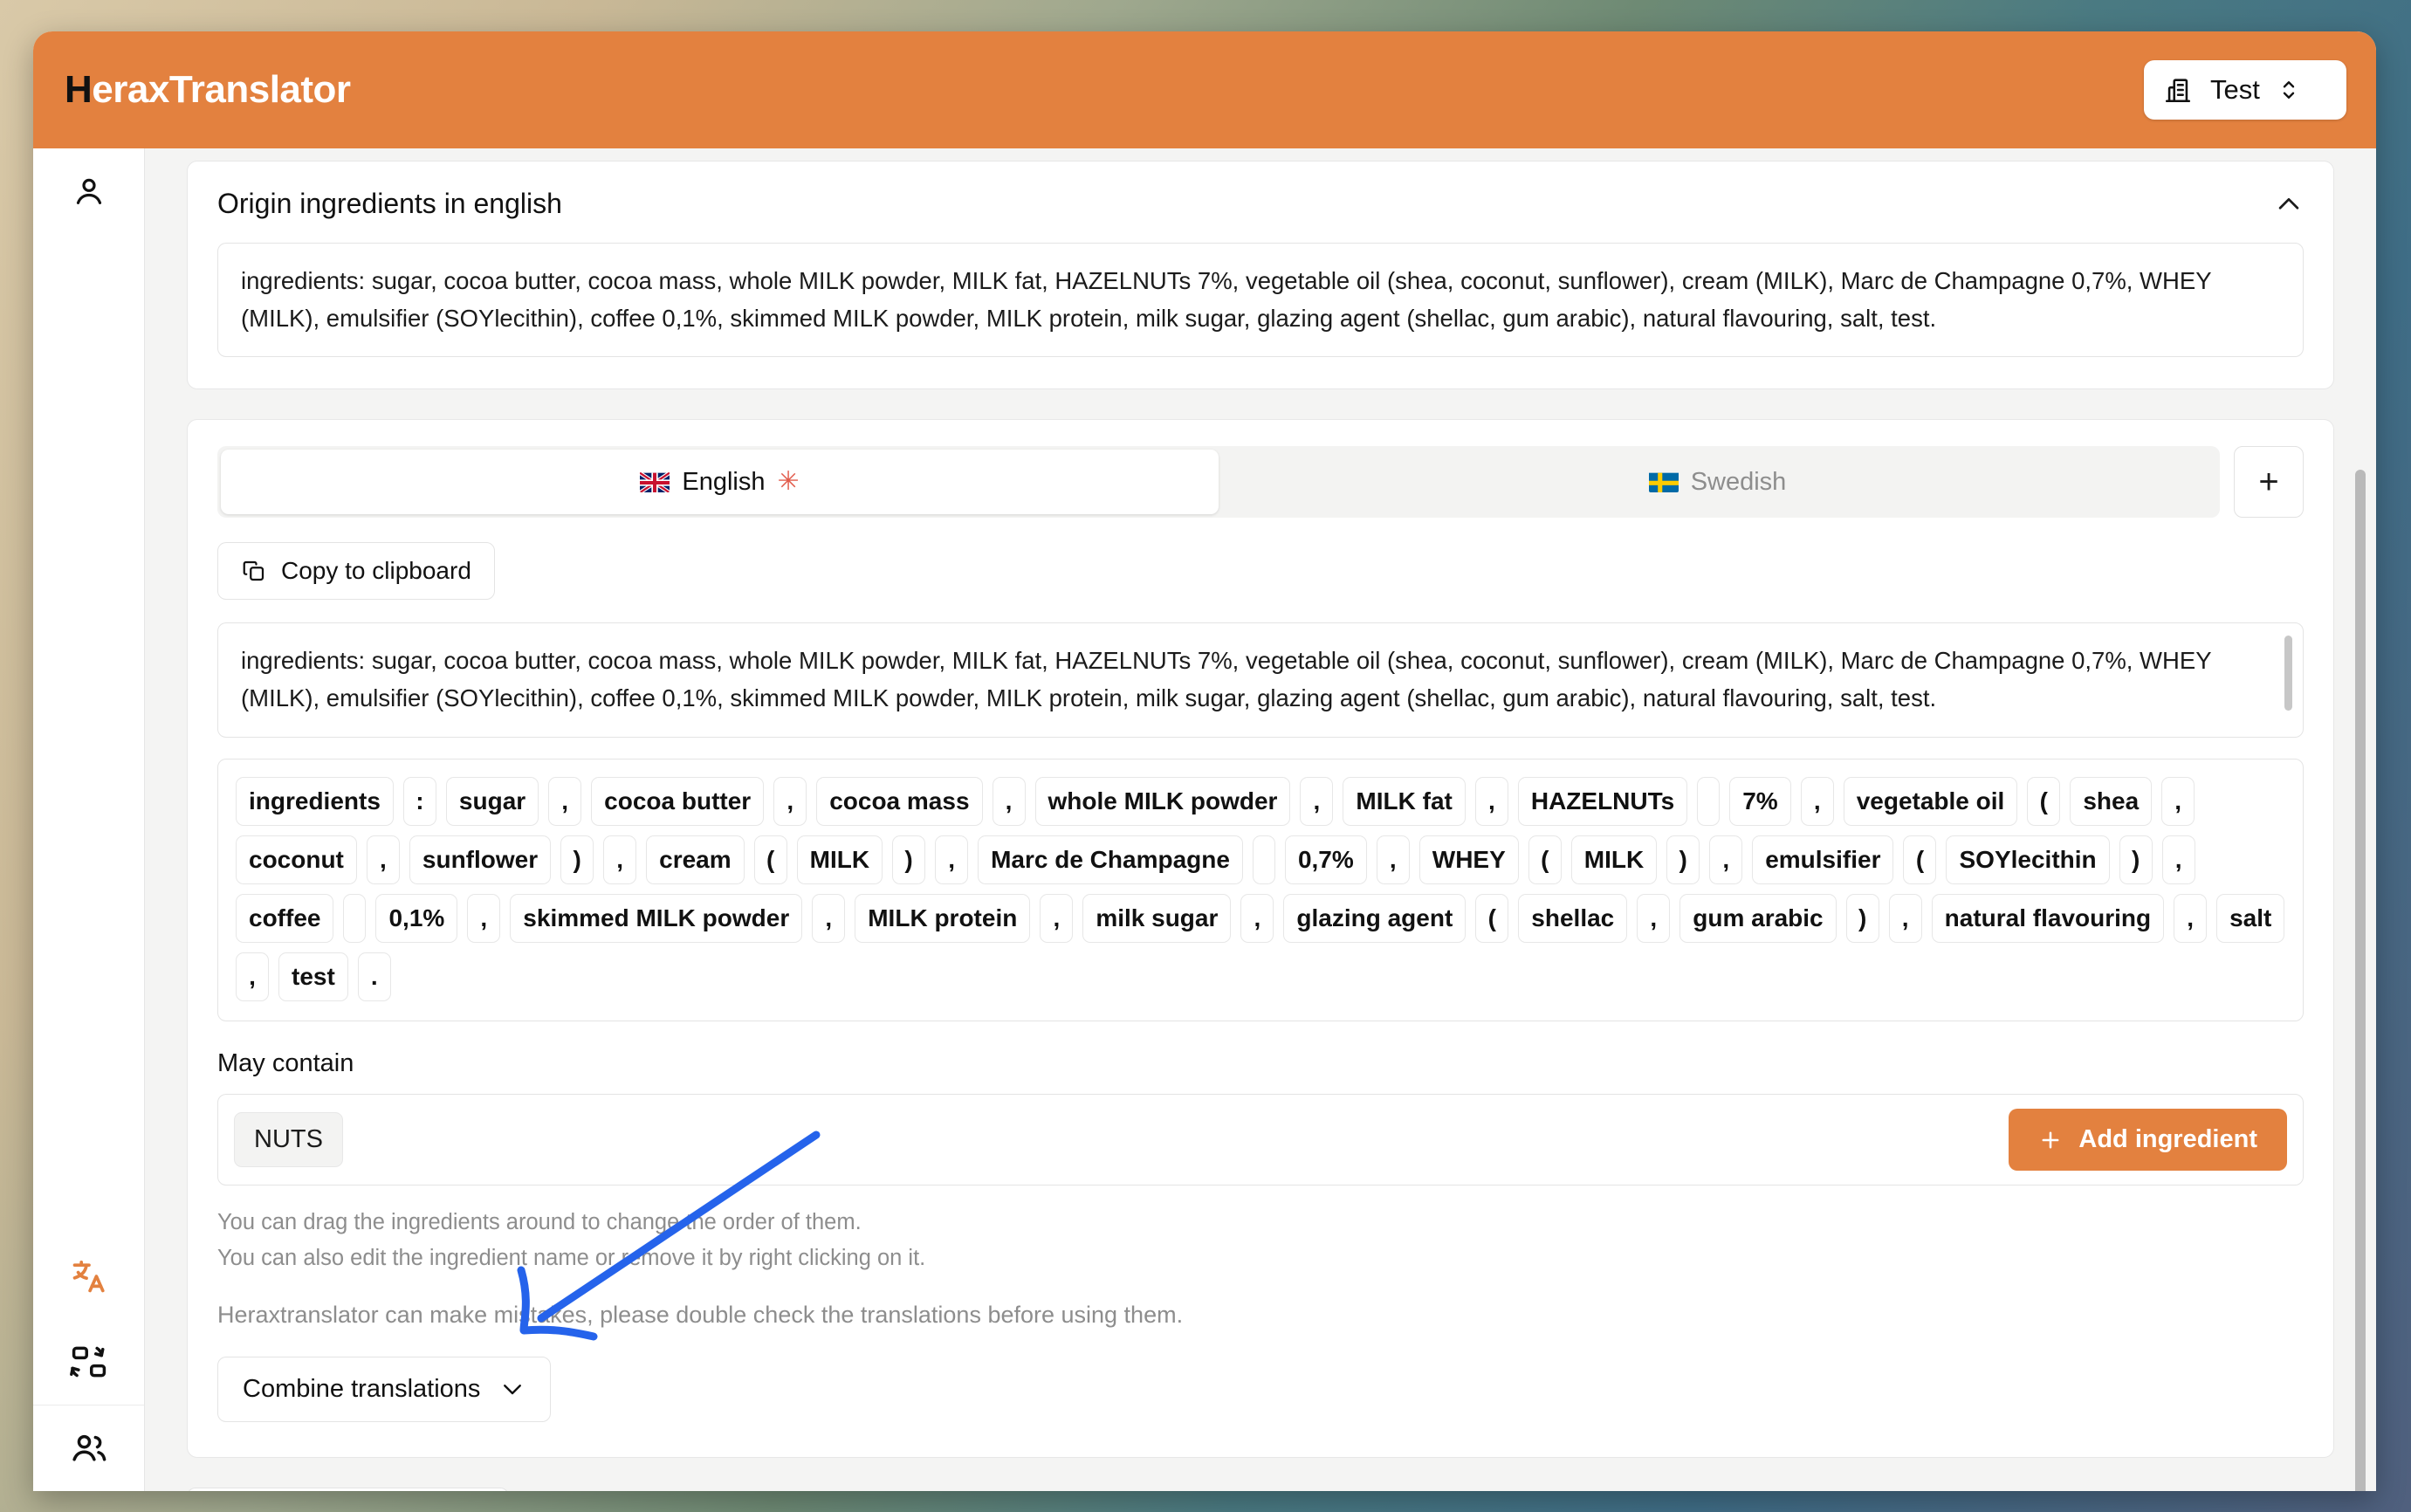 The image size is (2411, 1512). Describe the element at coordinates (2289, 204) in the screenshot. I see `chevron-up-icon` at that location.